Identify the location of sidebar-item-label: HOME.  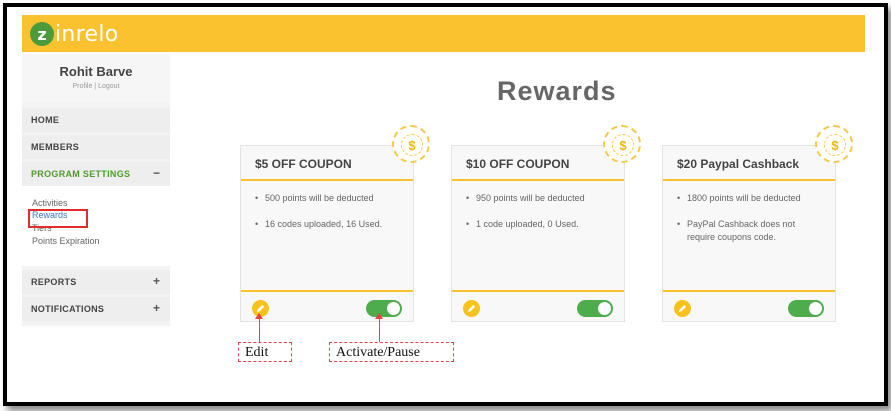
(45, 120).